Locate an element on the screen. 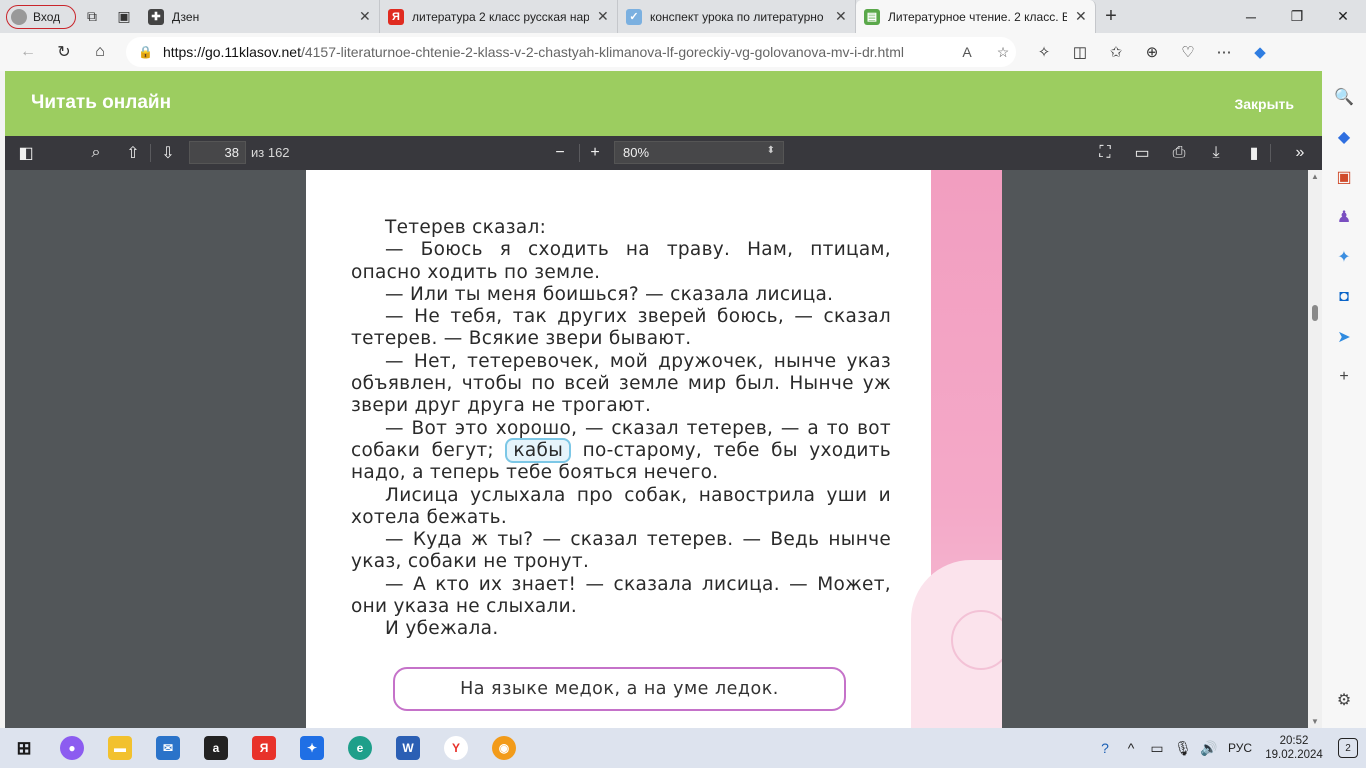  previous-page-icon: ⇧ is located at coordinates (133, 153).